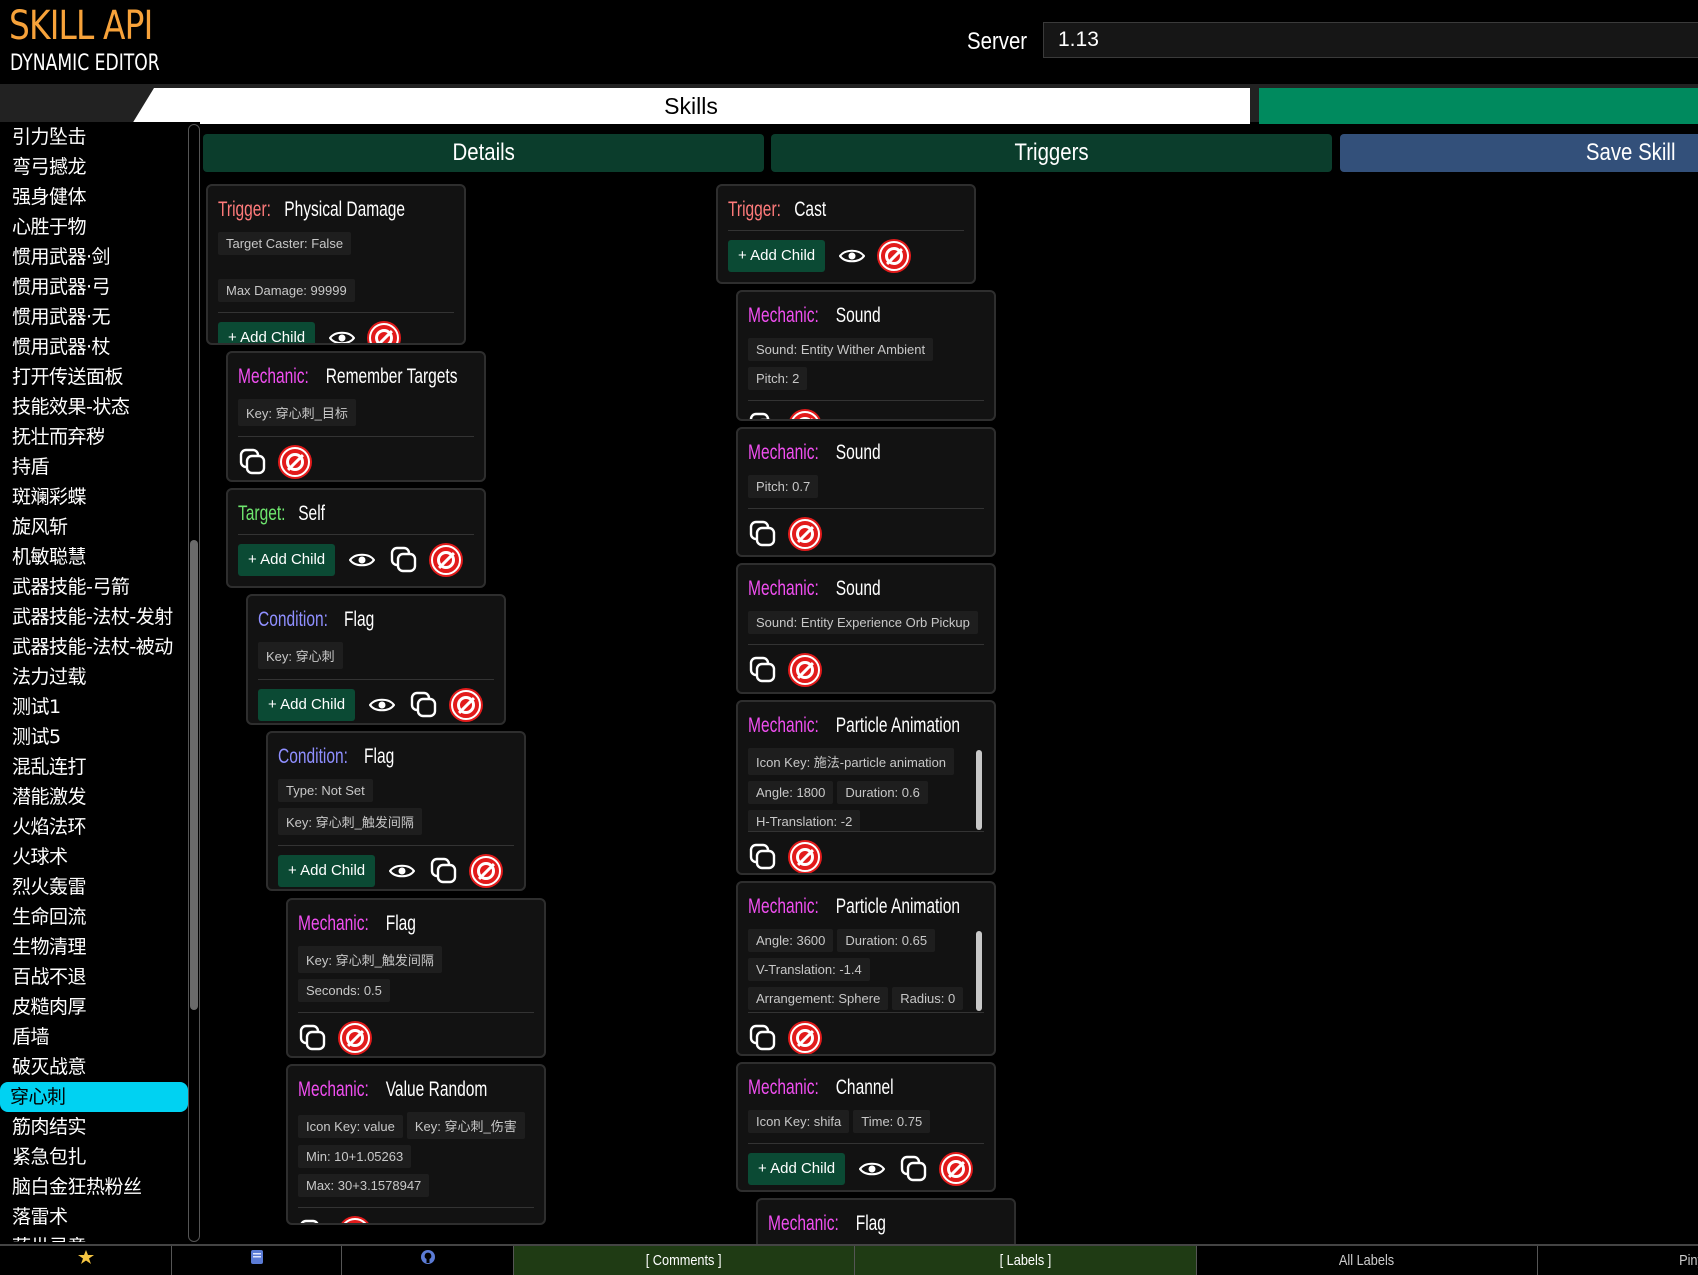 Image resolution: width=1698 pixels, height=1275 pixels. What do you see at coordinates (100, 707) in the screenshot?
I see `skill-list-item: 测试1` at bounding box center [100, 707].